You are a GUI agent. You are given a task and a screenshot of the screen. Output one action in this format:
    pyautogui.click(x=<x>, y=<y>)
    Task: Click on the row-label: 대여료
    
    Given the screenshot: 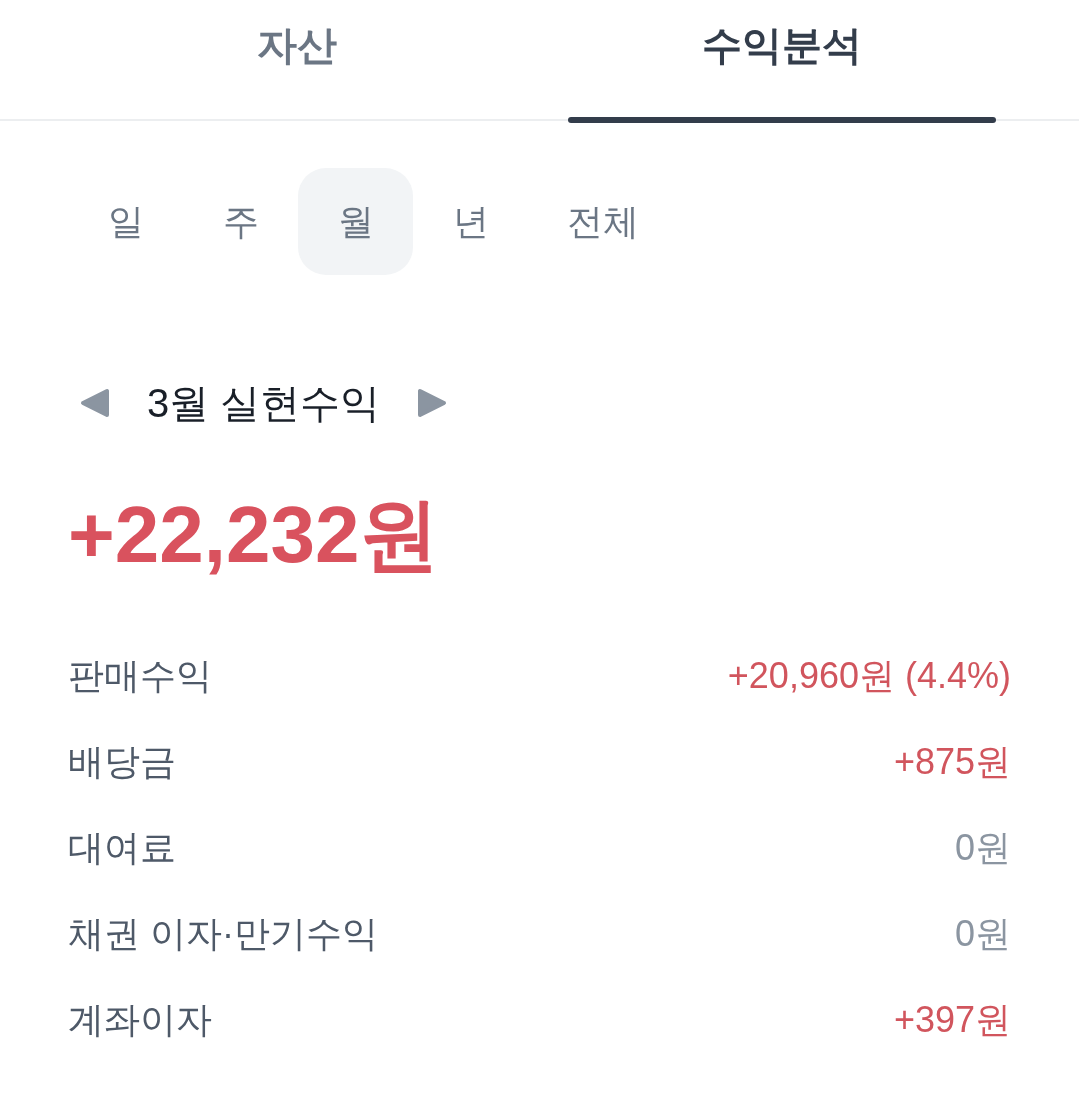 What is the action you would take?
    pyautogui.click(x=122, y=848)
    